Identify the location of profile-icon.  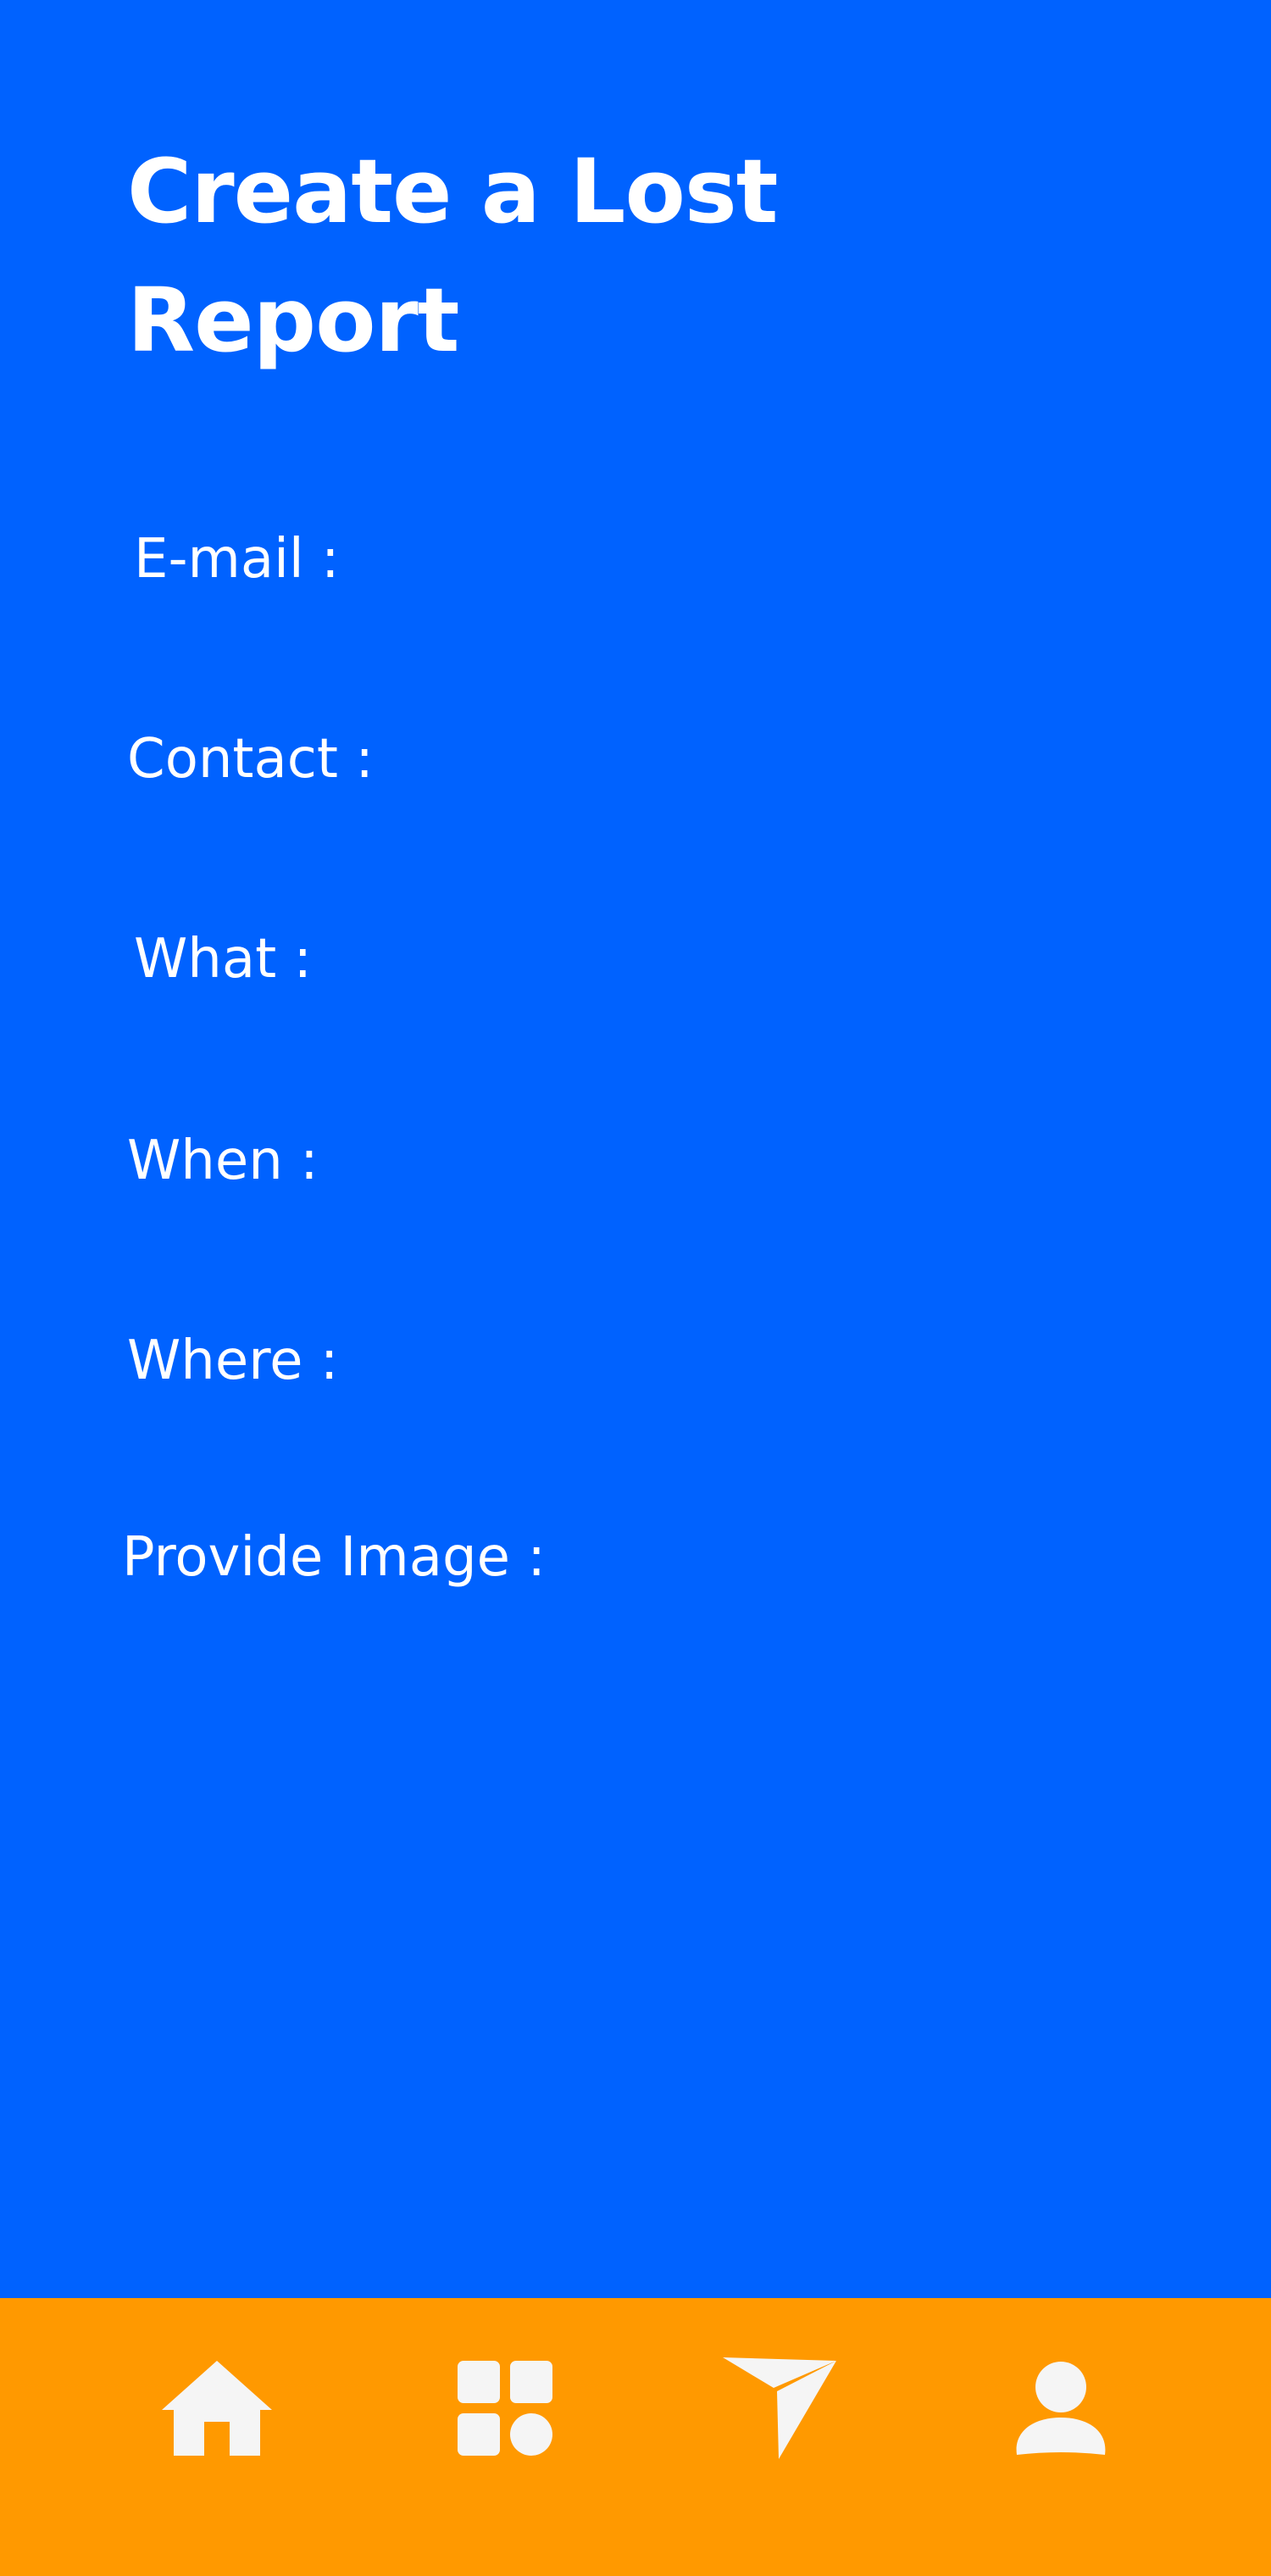
(1061, 2408).